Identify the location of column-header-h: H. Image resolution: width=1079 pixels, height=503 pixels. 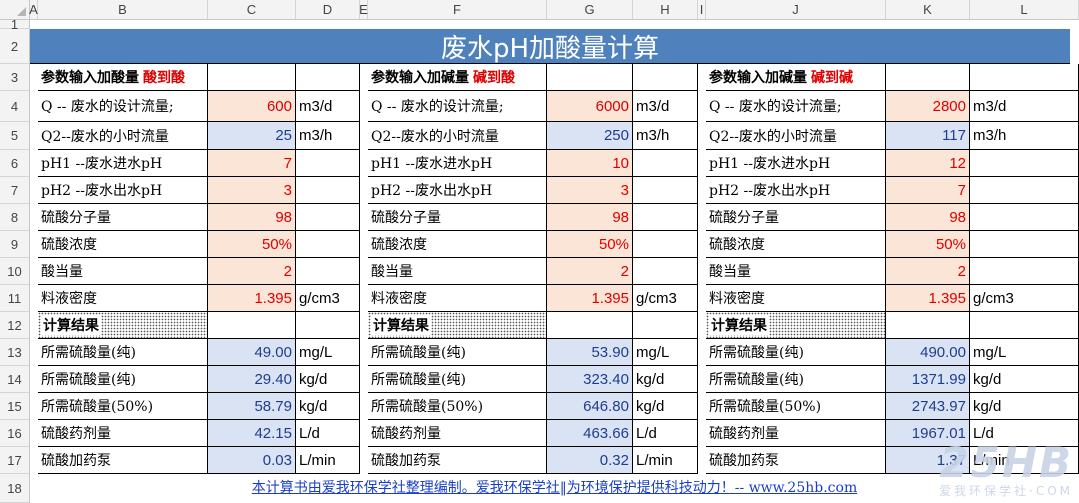
(665, 10).